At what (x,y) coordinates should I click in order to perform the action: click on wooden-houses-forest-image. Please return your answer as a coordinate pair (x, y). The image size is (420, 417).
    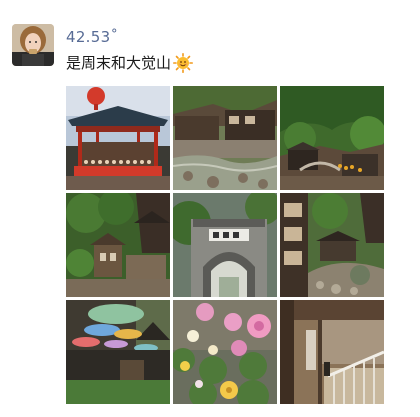
    Looking at the image, I should click on (118, 245).